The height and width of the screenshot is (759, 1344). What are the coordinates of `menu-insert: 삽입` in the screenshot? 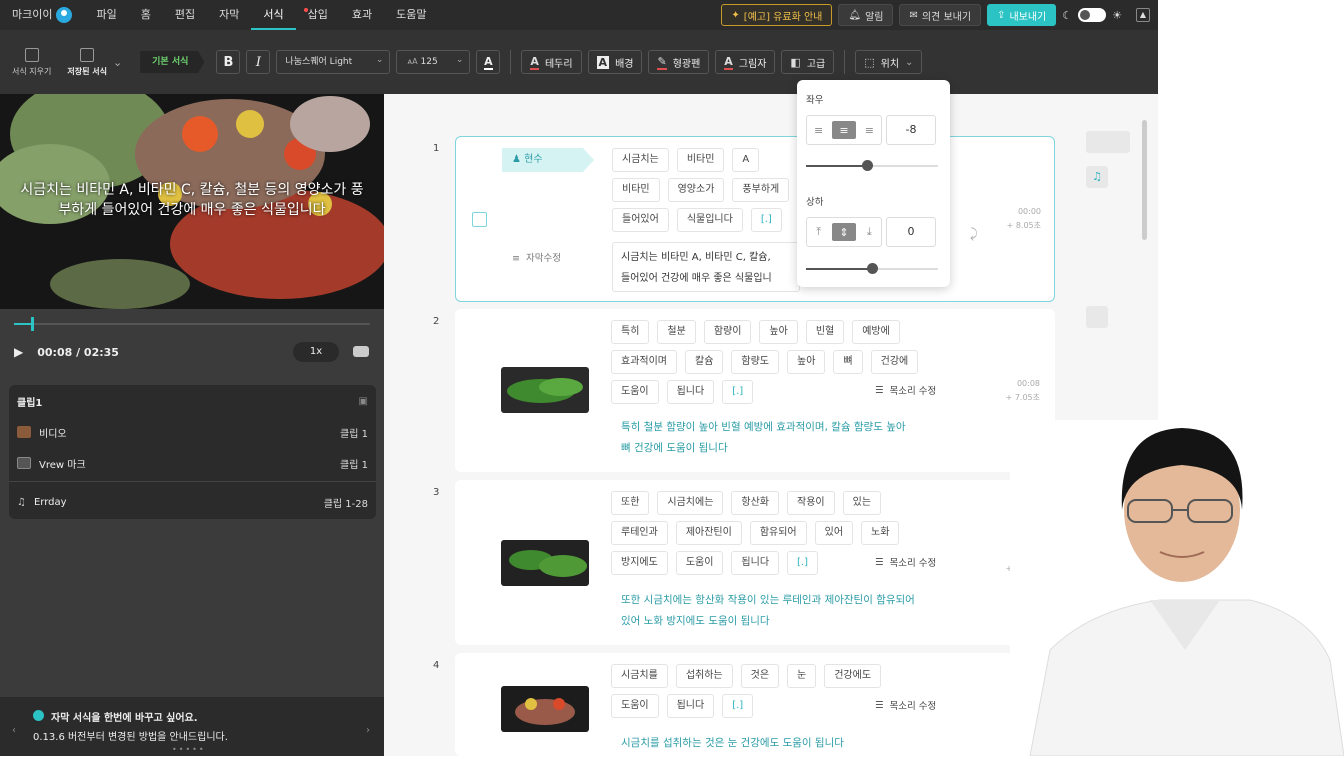 It's located at (318, 15).